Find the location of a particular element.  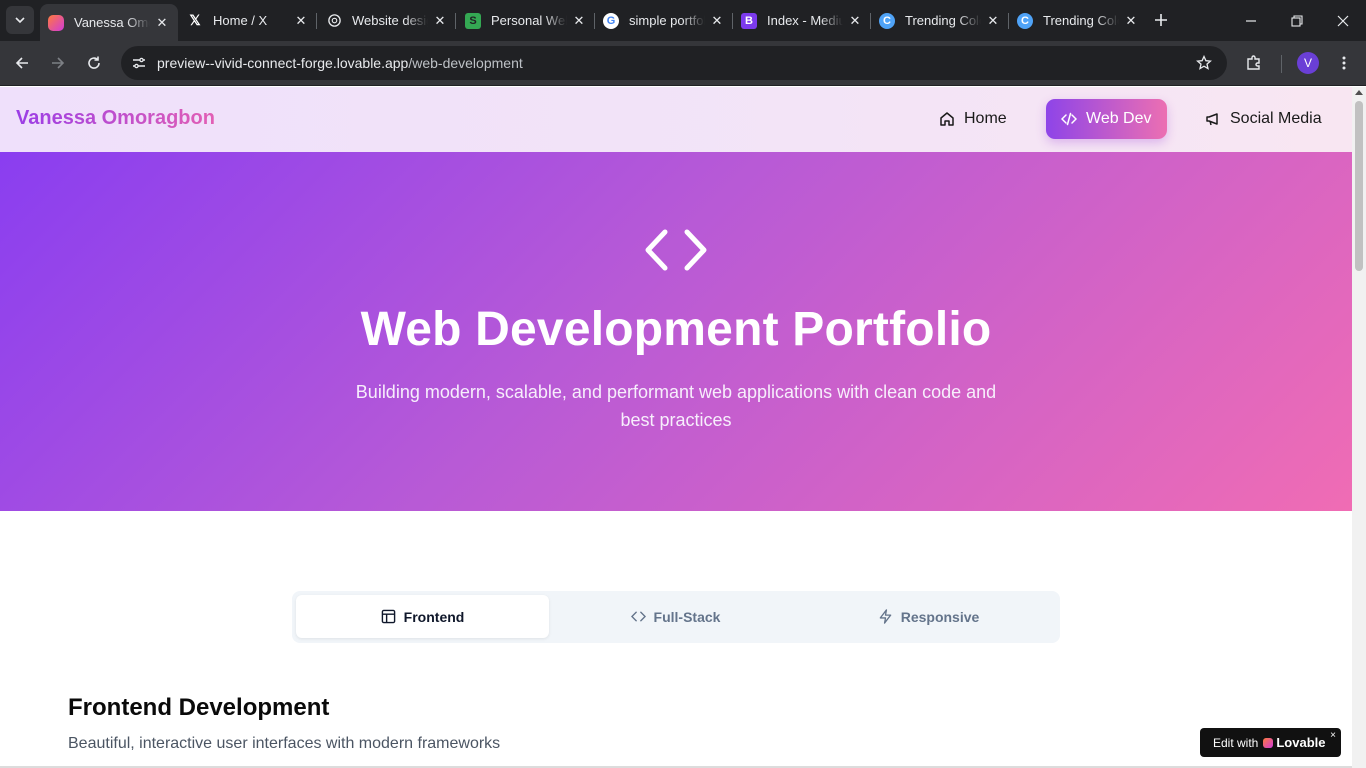

spreadsheet-icon: S is located at coordinates (473, 20).